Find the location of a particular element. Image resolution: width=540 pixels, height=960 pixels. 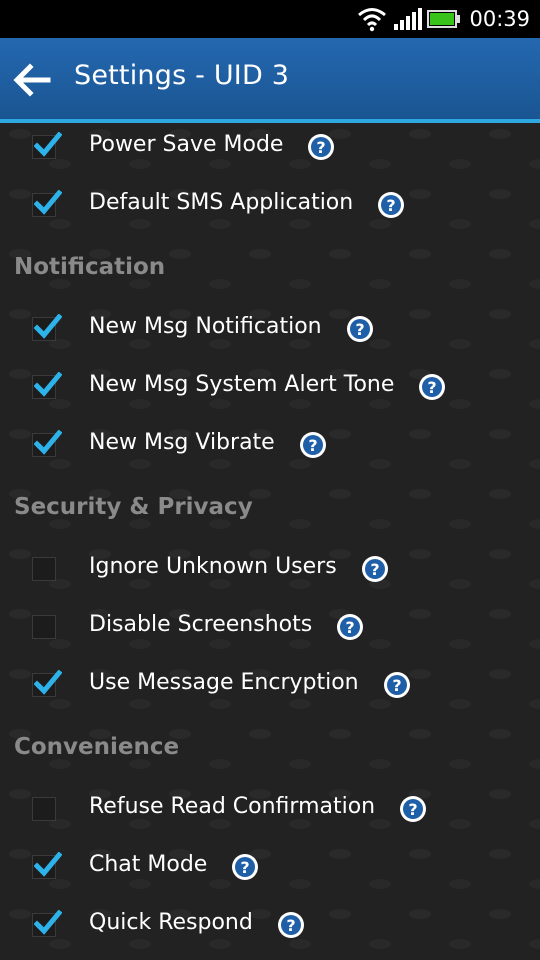

back-button is located at coordinates (32, 80).